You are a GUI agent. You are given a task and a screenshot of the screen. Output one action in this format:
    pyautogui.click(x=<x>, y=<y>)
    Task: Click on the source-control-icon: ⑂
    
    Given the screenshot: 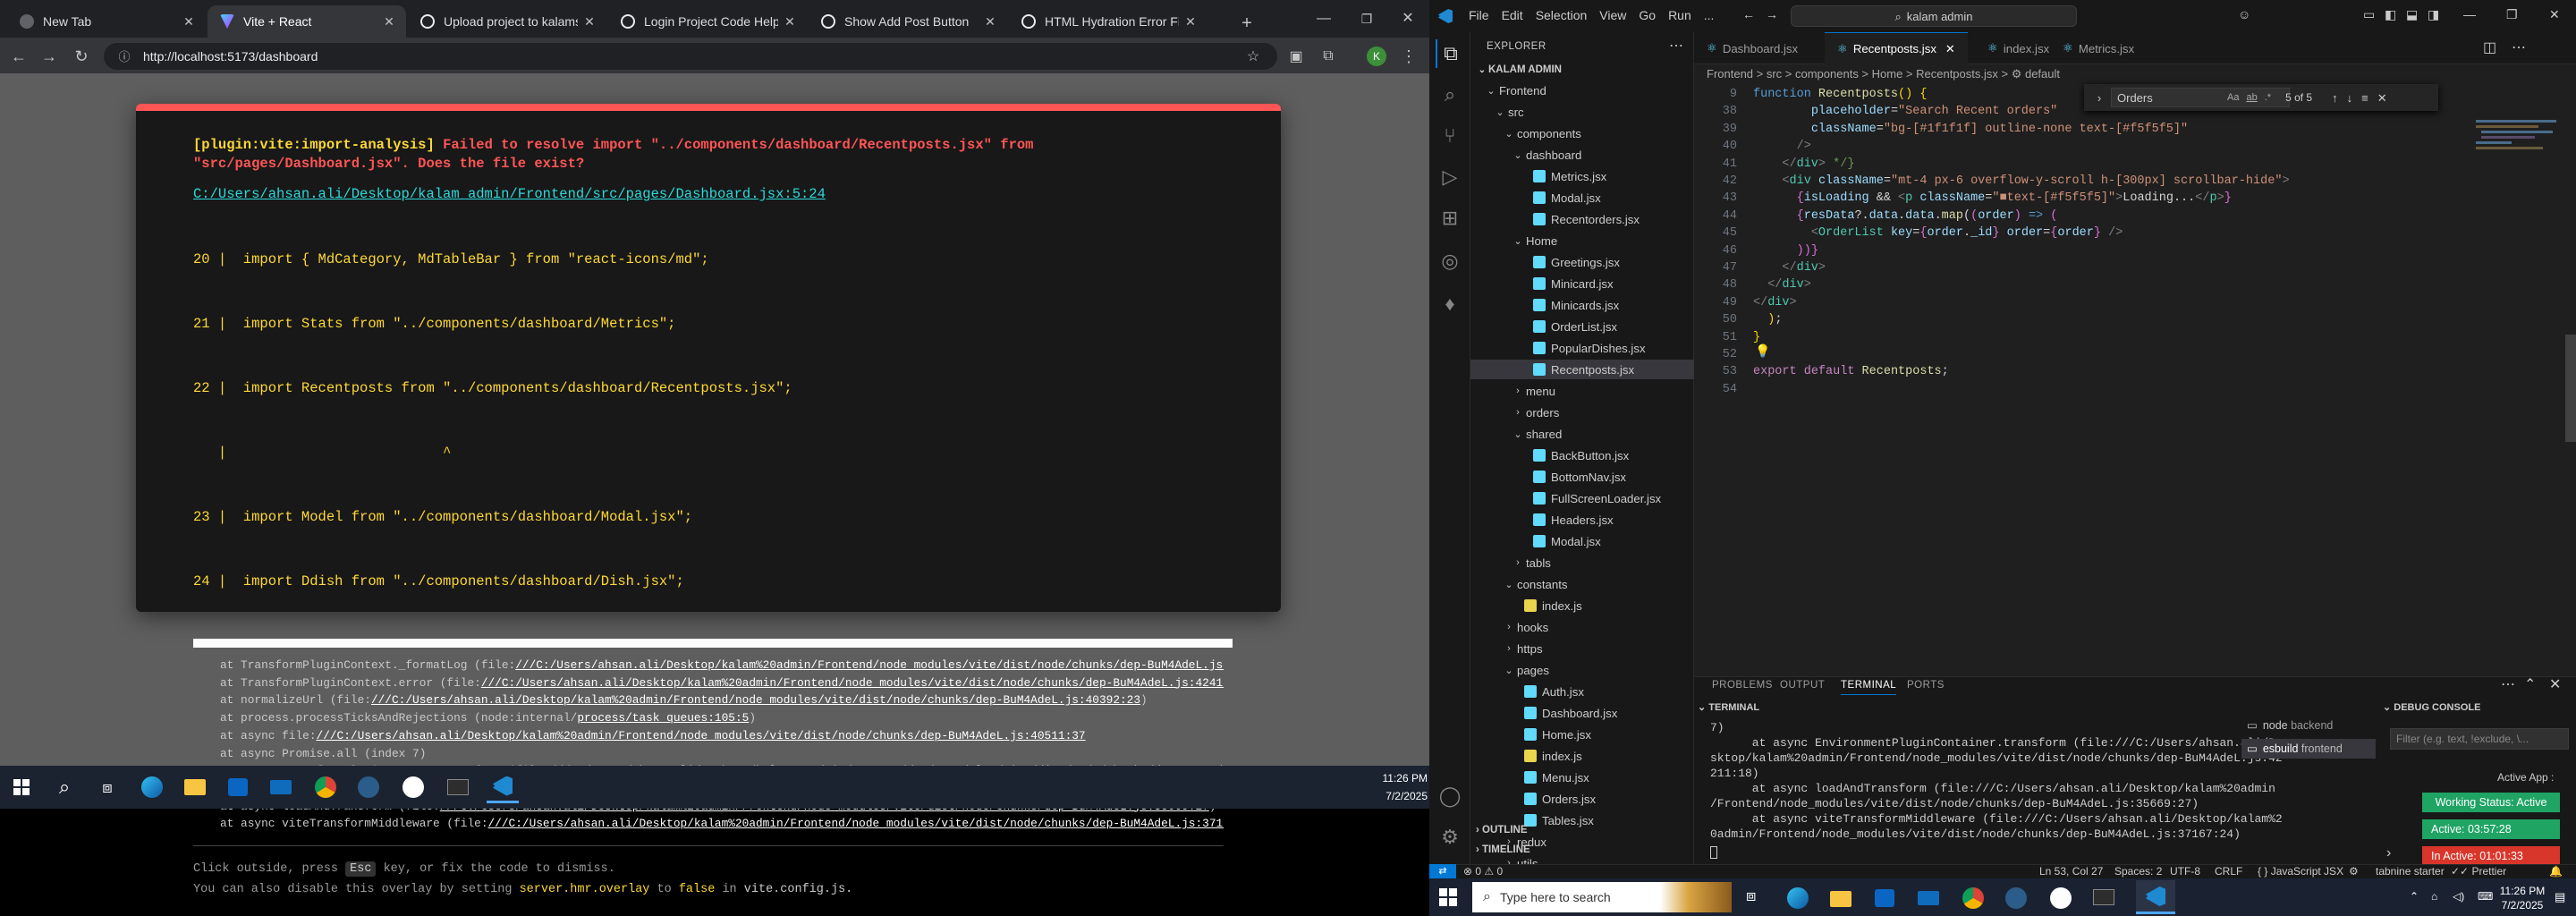 What is the action you would take?
    pyautogui.click(x=1450, y=136)
    